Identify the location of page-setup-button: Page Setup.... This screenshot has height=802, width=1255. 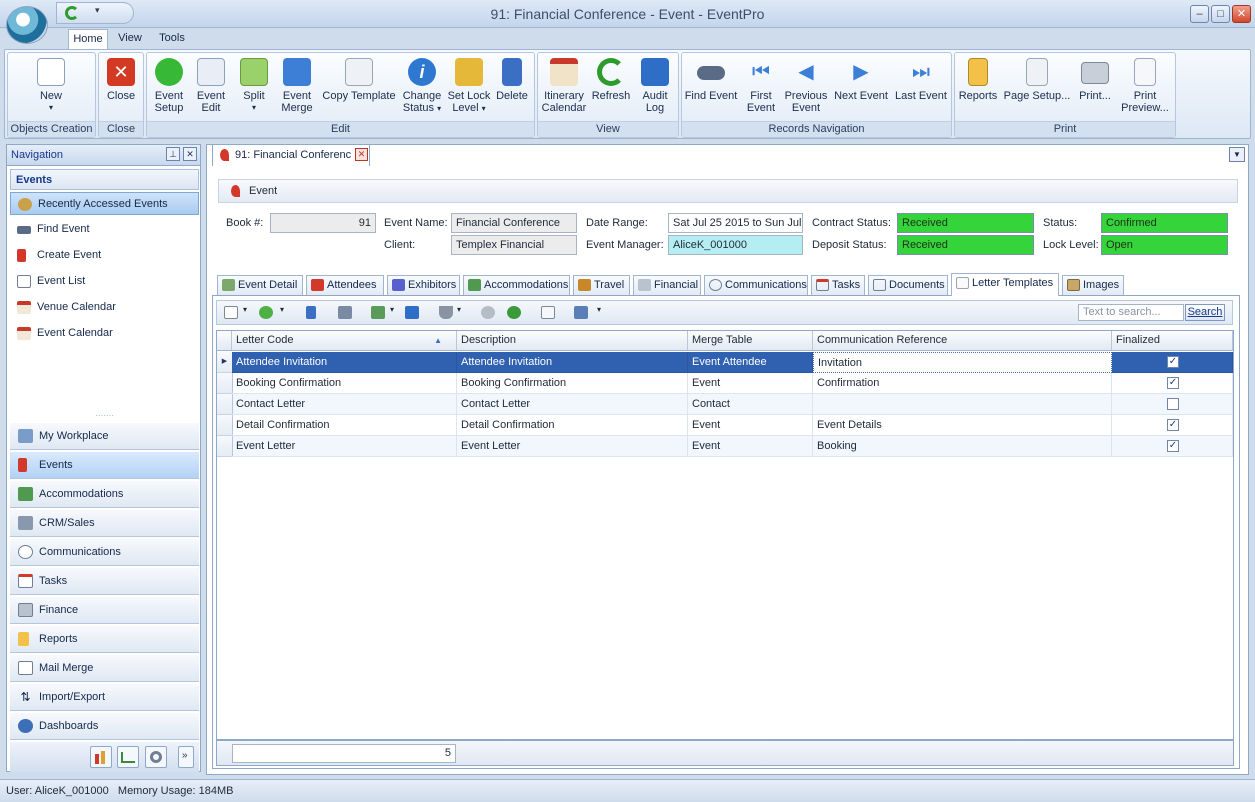
(1037, 80).